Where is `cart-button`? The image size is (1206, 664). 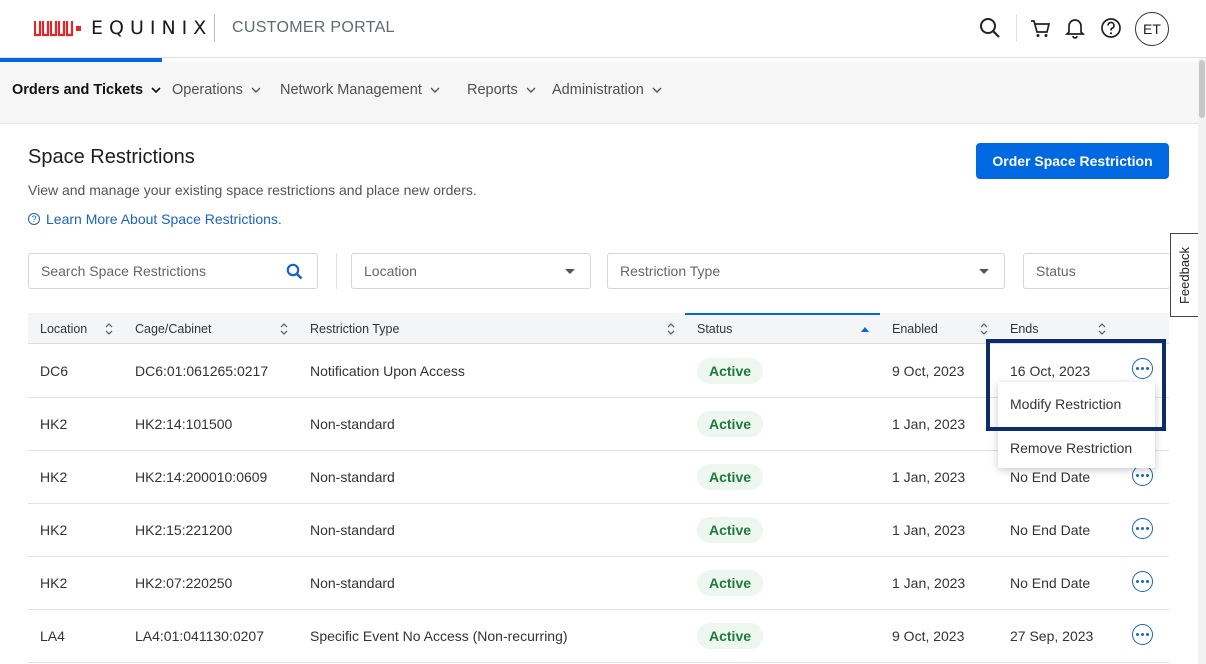 cart-button is located at coordinates (1040, 28).